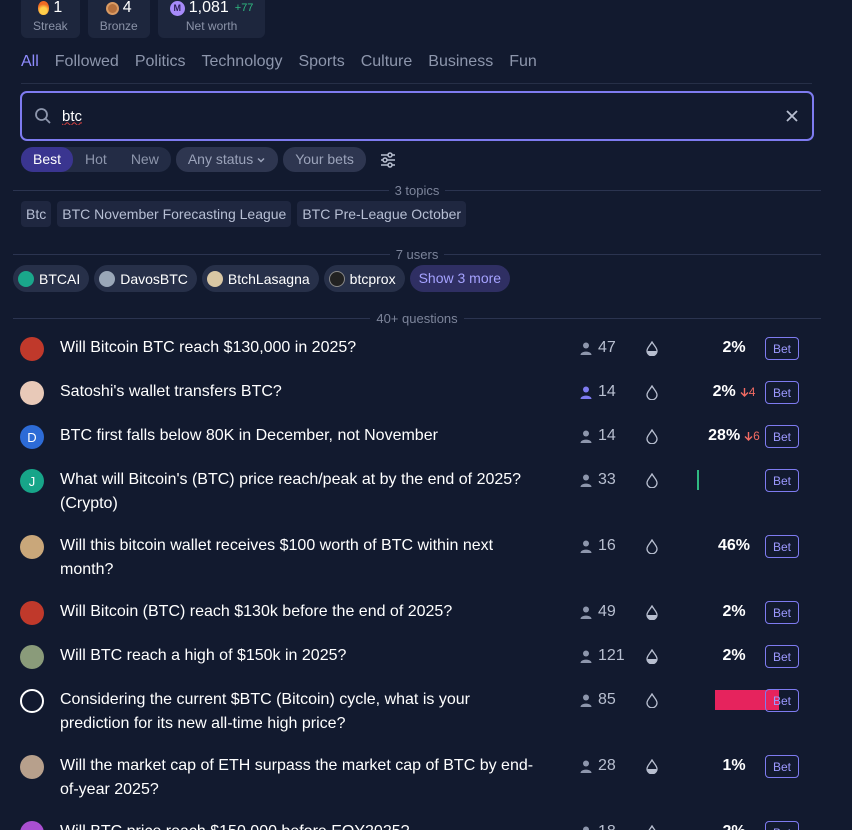 Image resolution: width=852 pixels, height=830 pixels. Describe the element at coordinates (87, 62) in the screenshot. I see `tab-followed: Followed` at that location.